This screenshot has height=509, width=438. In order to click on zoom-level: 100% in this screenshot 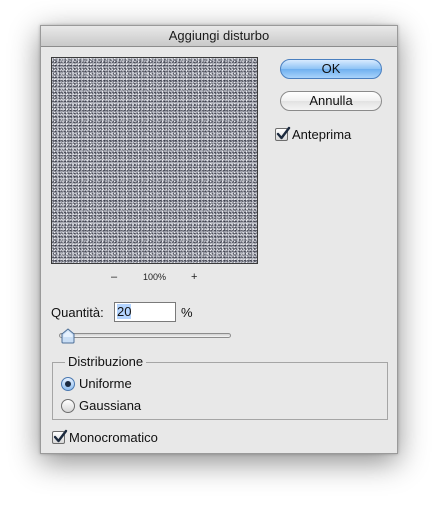, I will do `click(155, 277)`.